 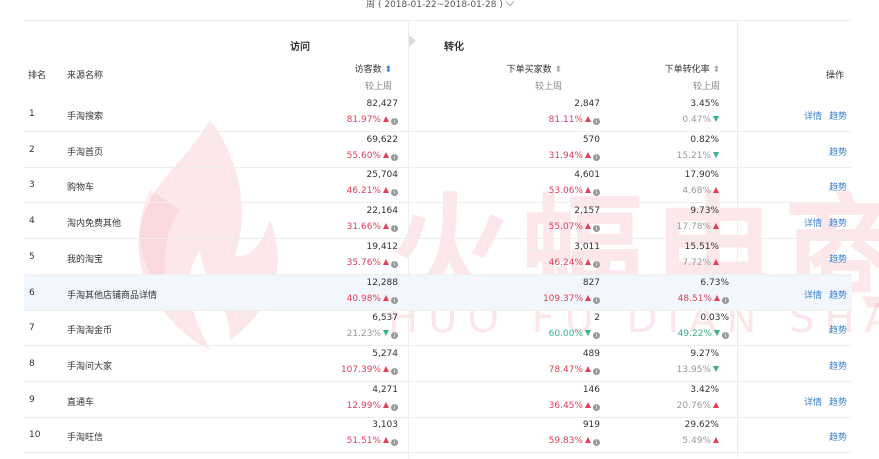 What do you see at coordinates (659, 227) in the screenshot?
I see `rate-change: 17.78%` at bounding box center [659, 227].